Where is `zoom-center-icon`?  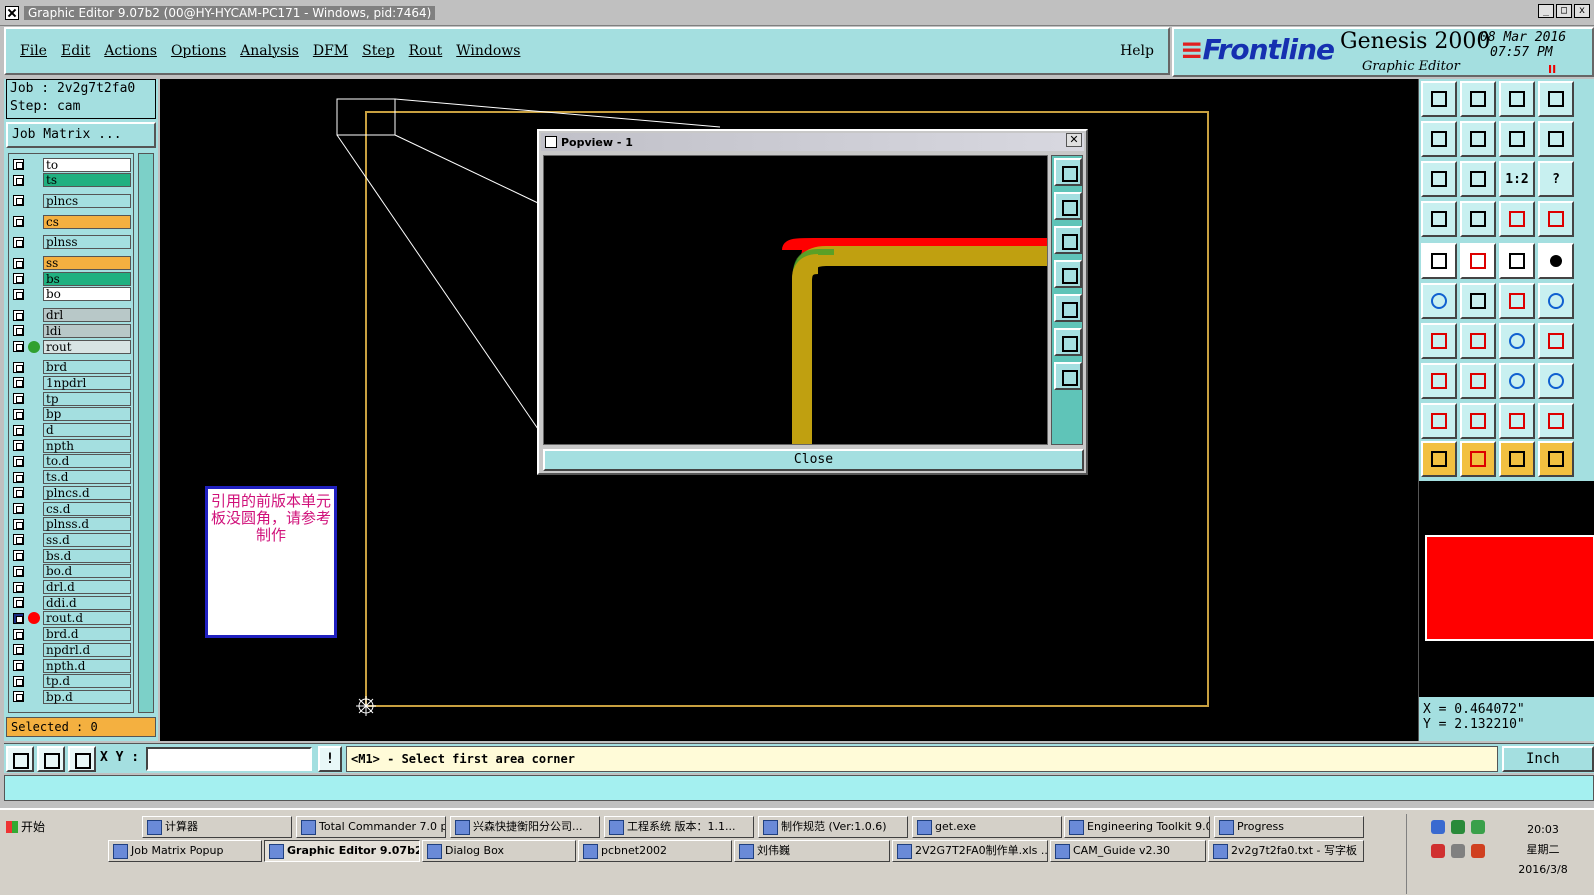
zoom-center-icon is located at coordinates (1068, 376).